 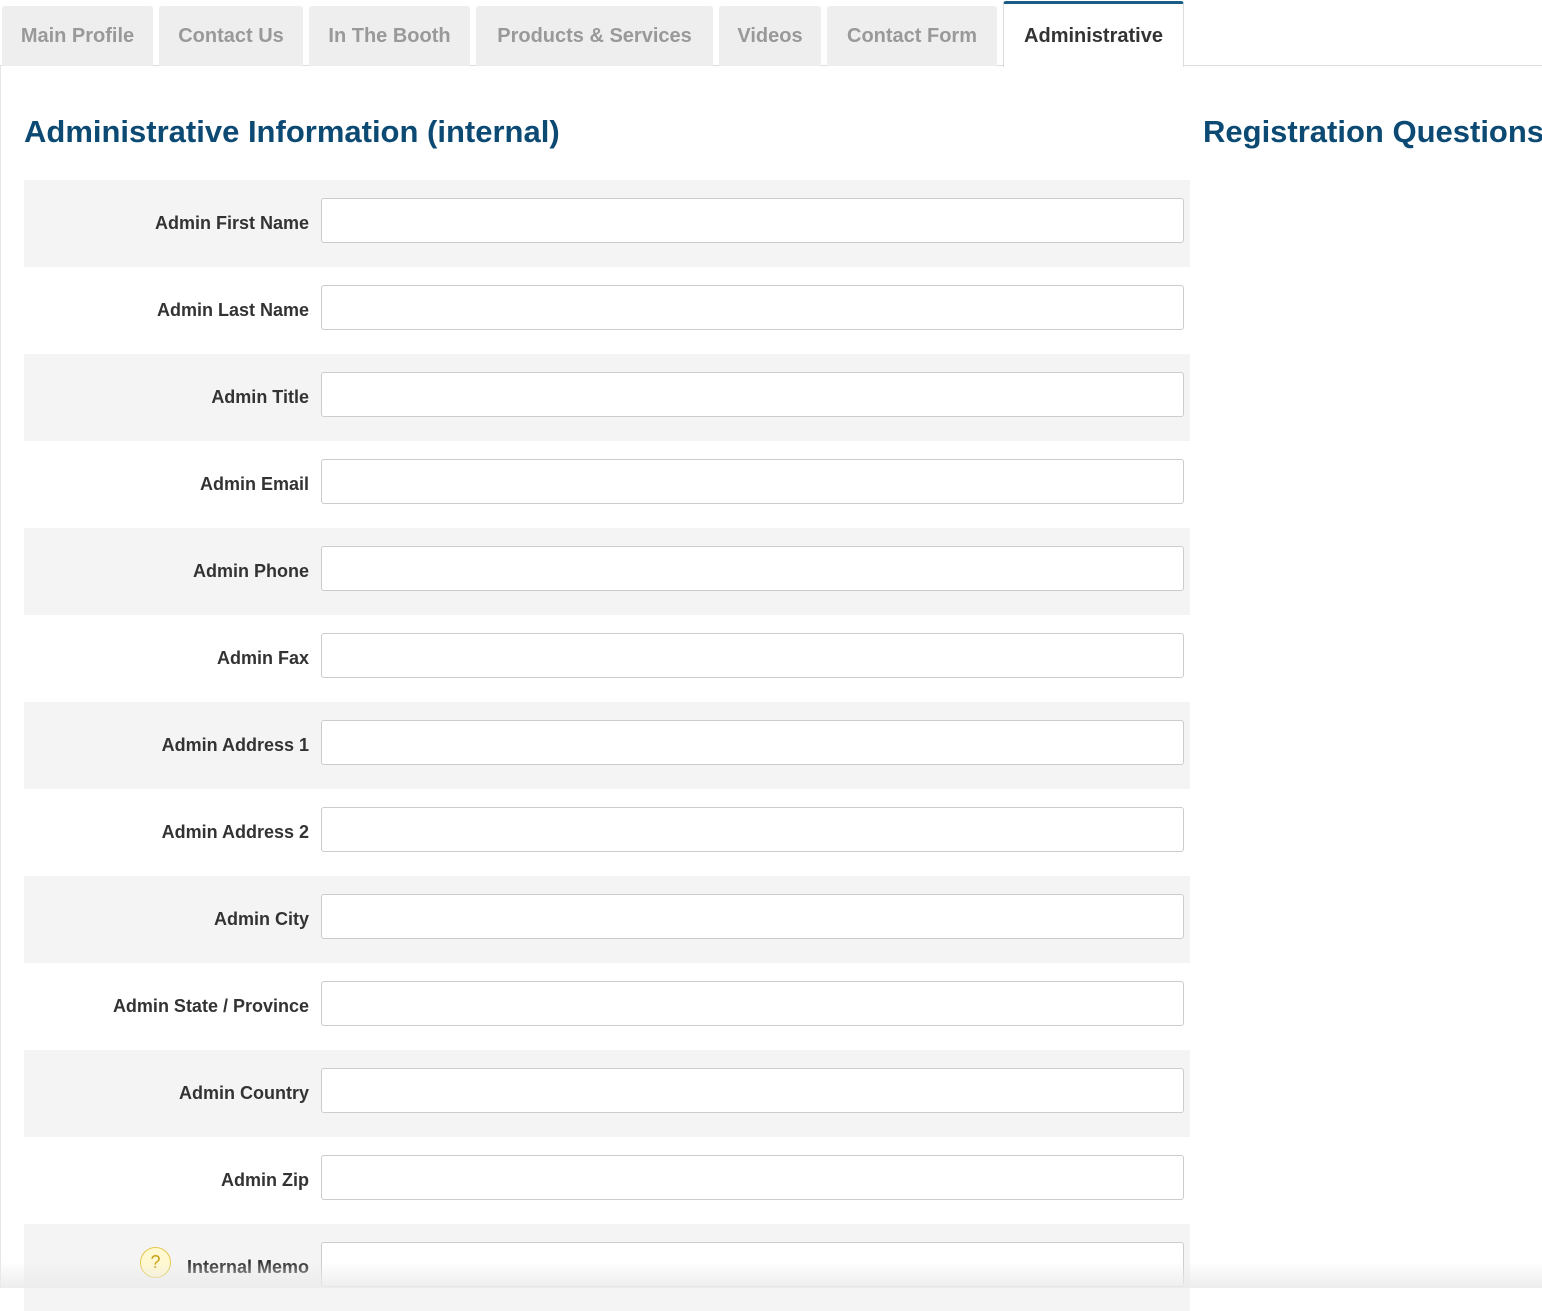 I want to click on internal-memo-label: Internal Memo, so click(x=247, y=1267).